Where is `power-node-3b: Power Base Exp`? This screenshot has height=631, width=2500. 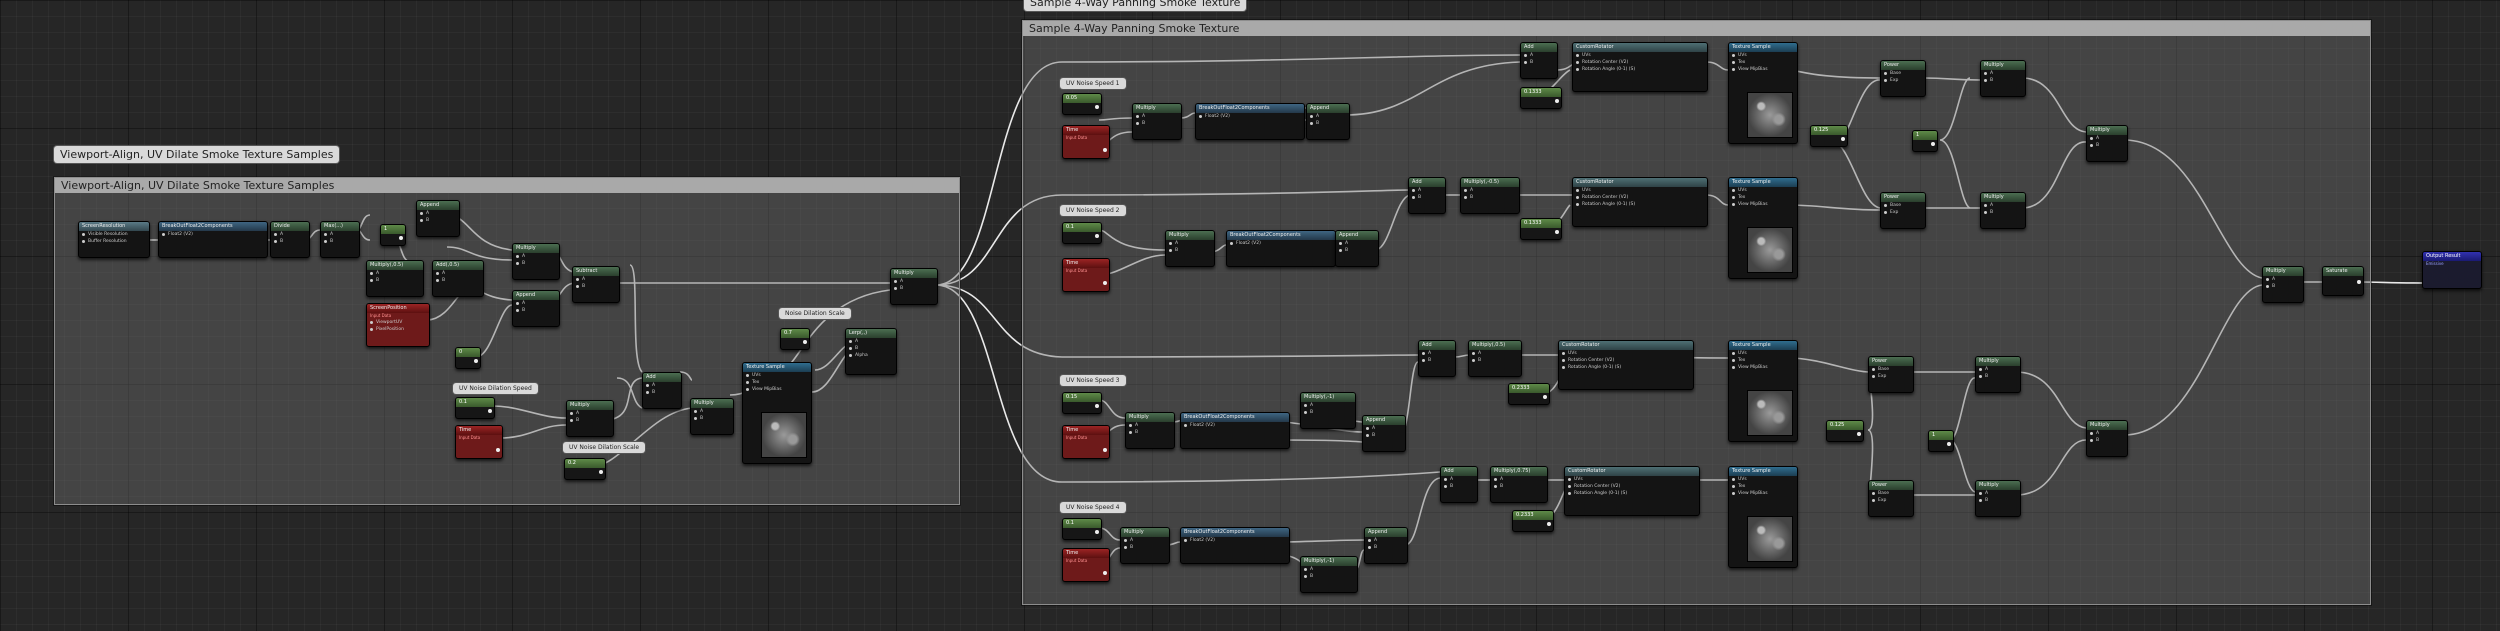
power-node-3b: Power Base Exp is located at coordinates (1891, 498).